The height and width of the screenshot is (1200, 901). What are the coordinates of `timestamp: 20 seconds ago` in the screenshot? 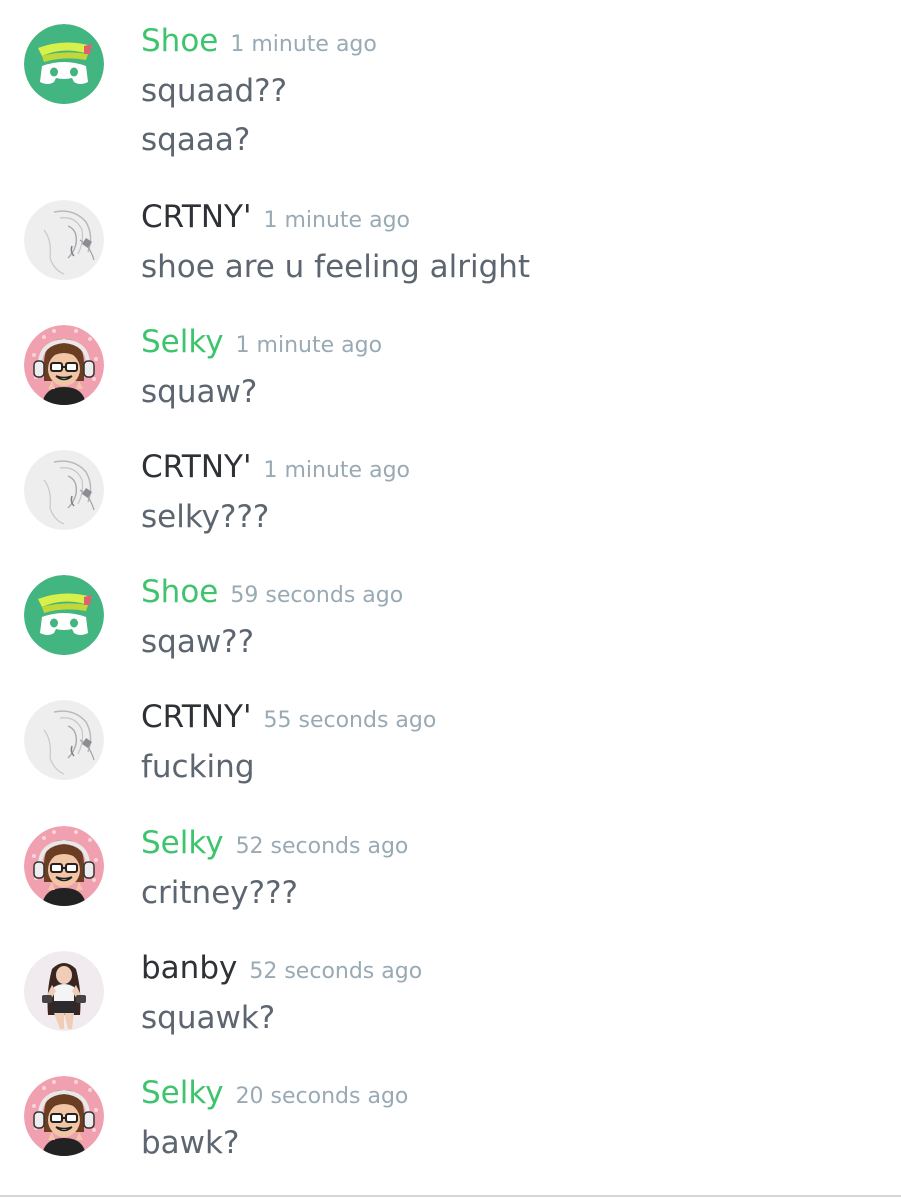 It's located at (322, 1096).